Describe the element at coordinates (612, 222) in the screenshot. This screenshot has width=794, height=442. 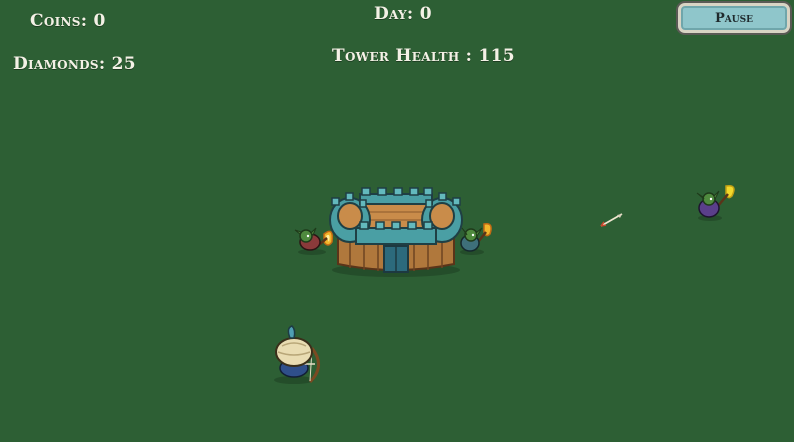
I see `arrow-projectile-icon` at that location.